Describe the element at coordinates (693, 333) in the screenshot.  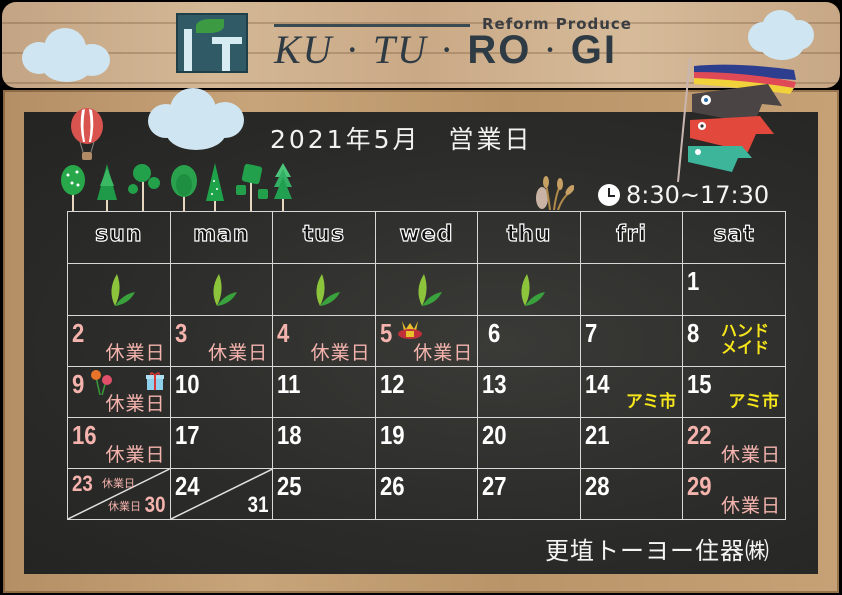
I see `day-number: 8` at that location.